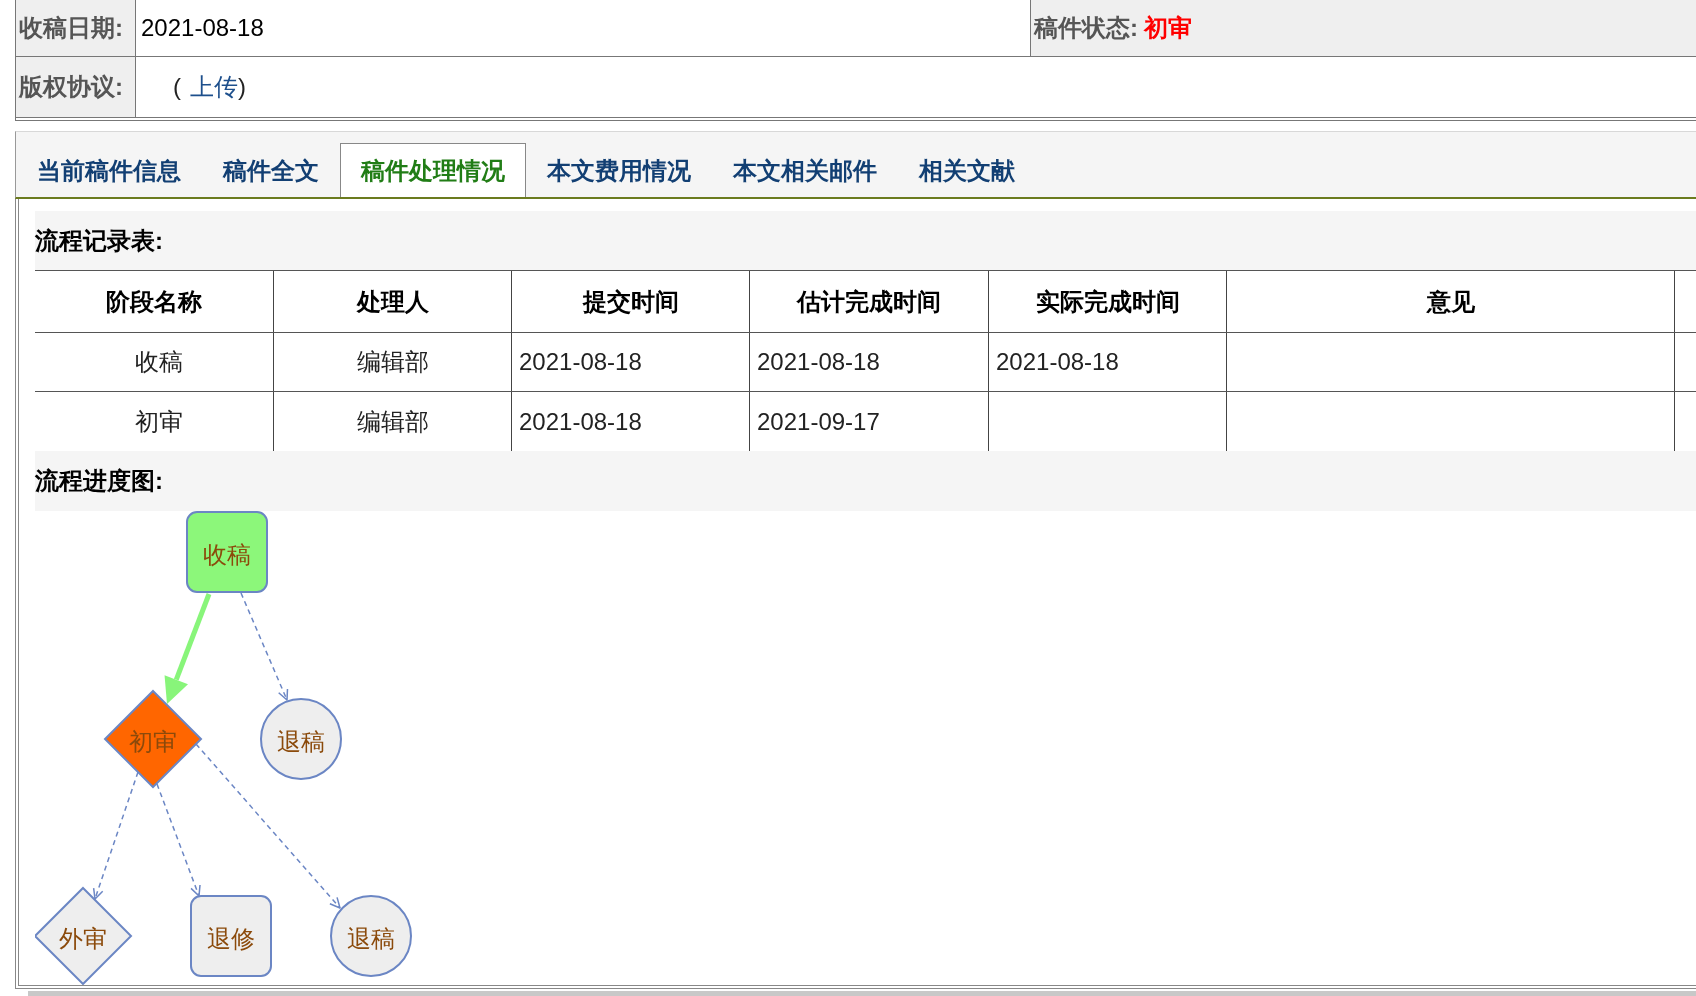 The width and height of the screenshot is (1696, 996). Describe the element at coordinates (865, 240) in the screenshot. I see `section-title: 流程记录表:` at that location.